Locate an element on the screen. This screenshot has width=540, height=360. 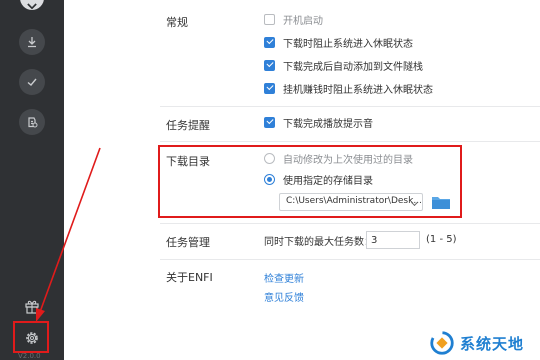
watermark: 系统天地 is located at coordinates (484, 343).